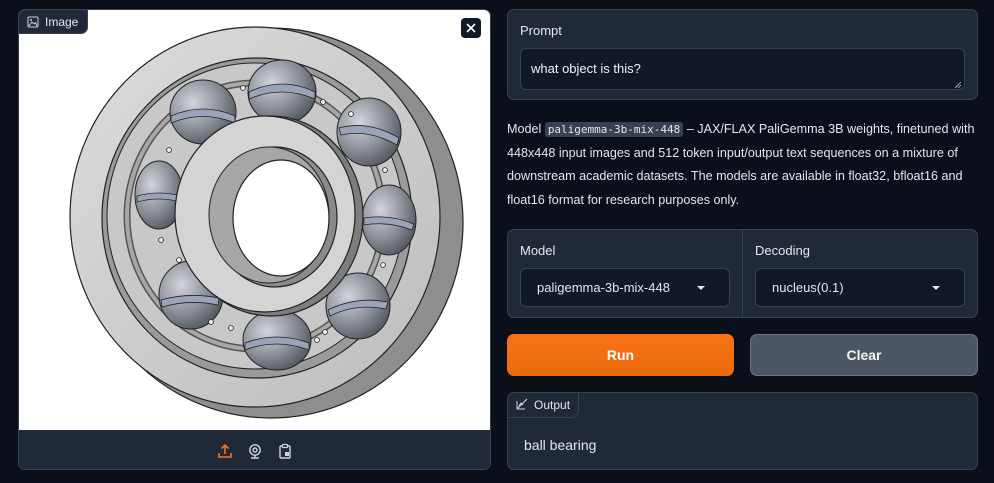 The width and height of the screenshot is (994, 483). What do you see at coordinates (620, 355) in the screenshot?
I see `run-button: Run` at bounding box center [620, 355].